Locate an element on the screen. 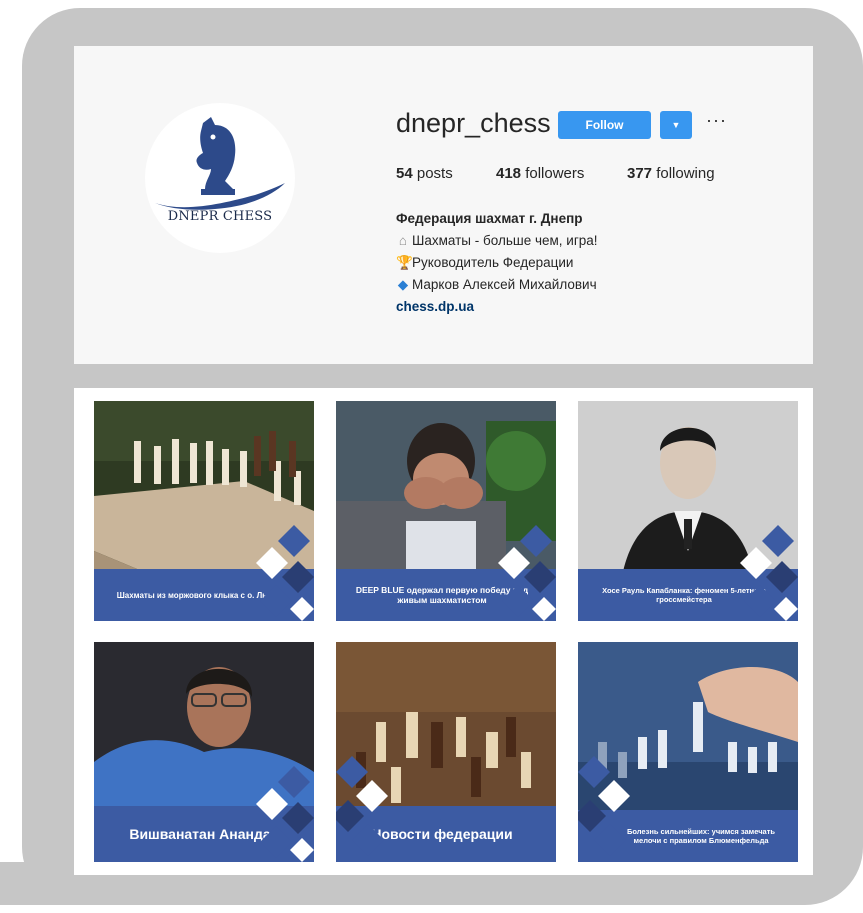 This screenshot has height=913, width=863. post-tile: Новости федерации is located at coordinates (446, 752).